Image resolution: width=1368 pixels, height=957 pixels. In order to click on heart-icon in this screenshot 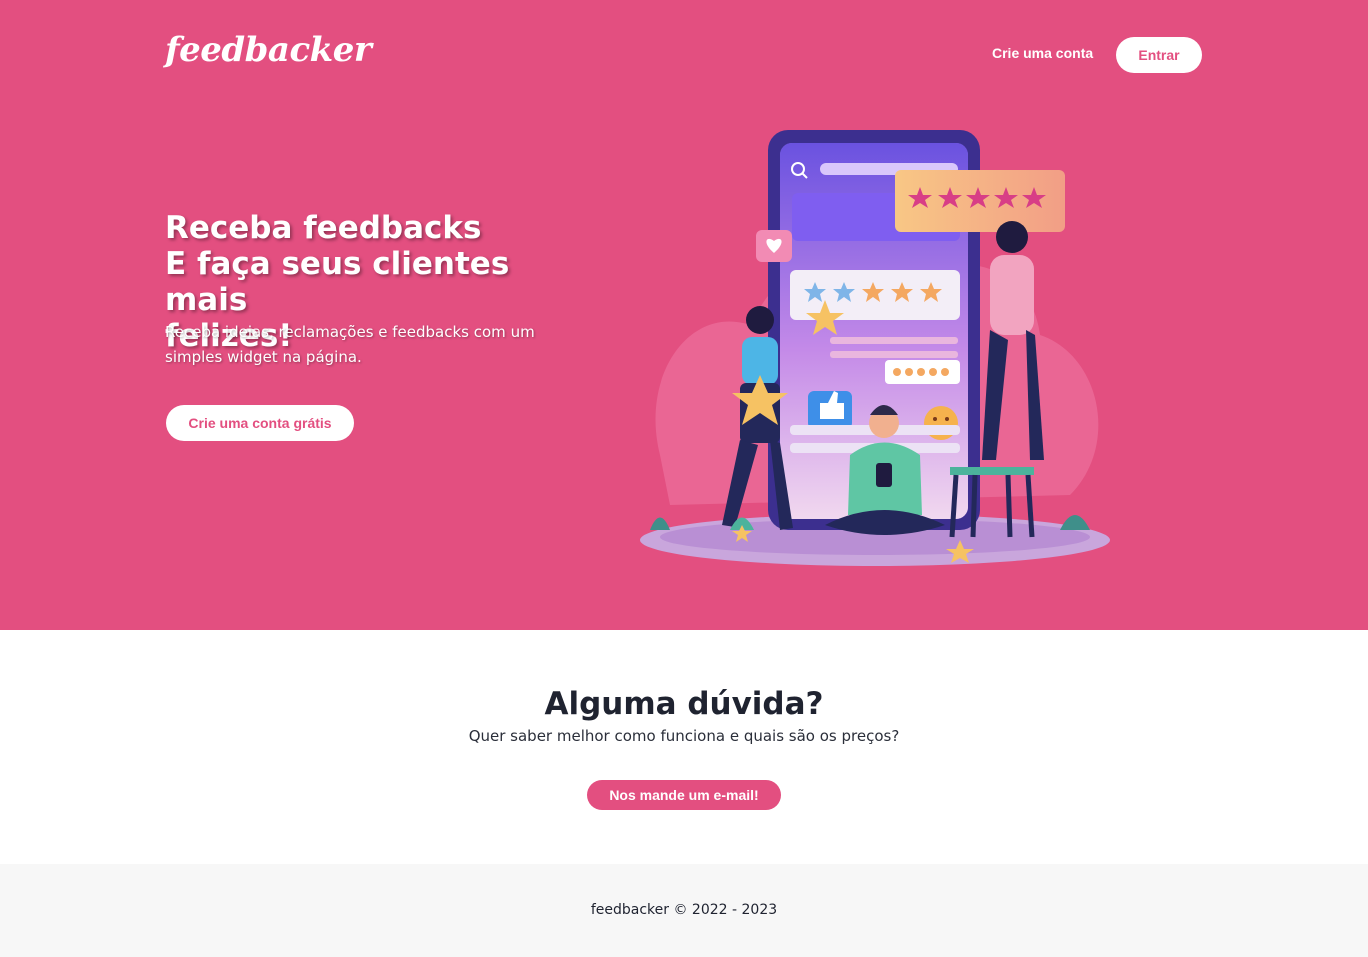, I will do `click(774, 246)`.